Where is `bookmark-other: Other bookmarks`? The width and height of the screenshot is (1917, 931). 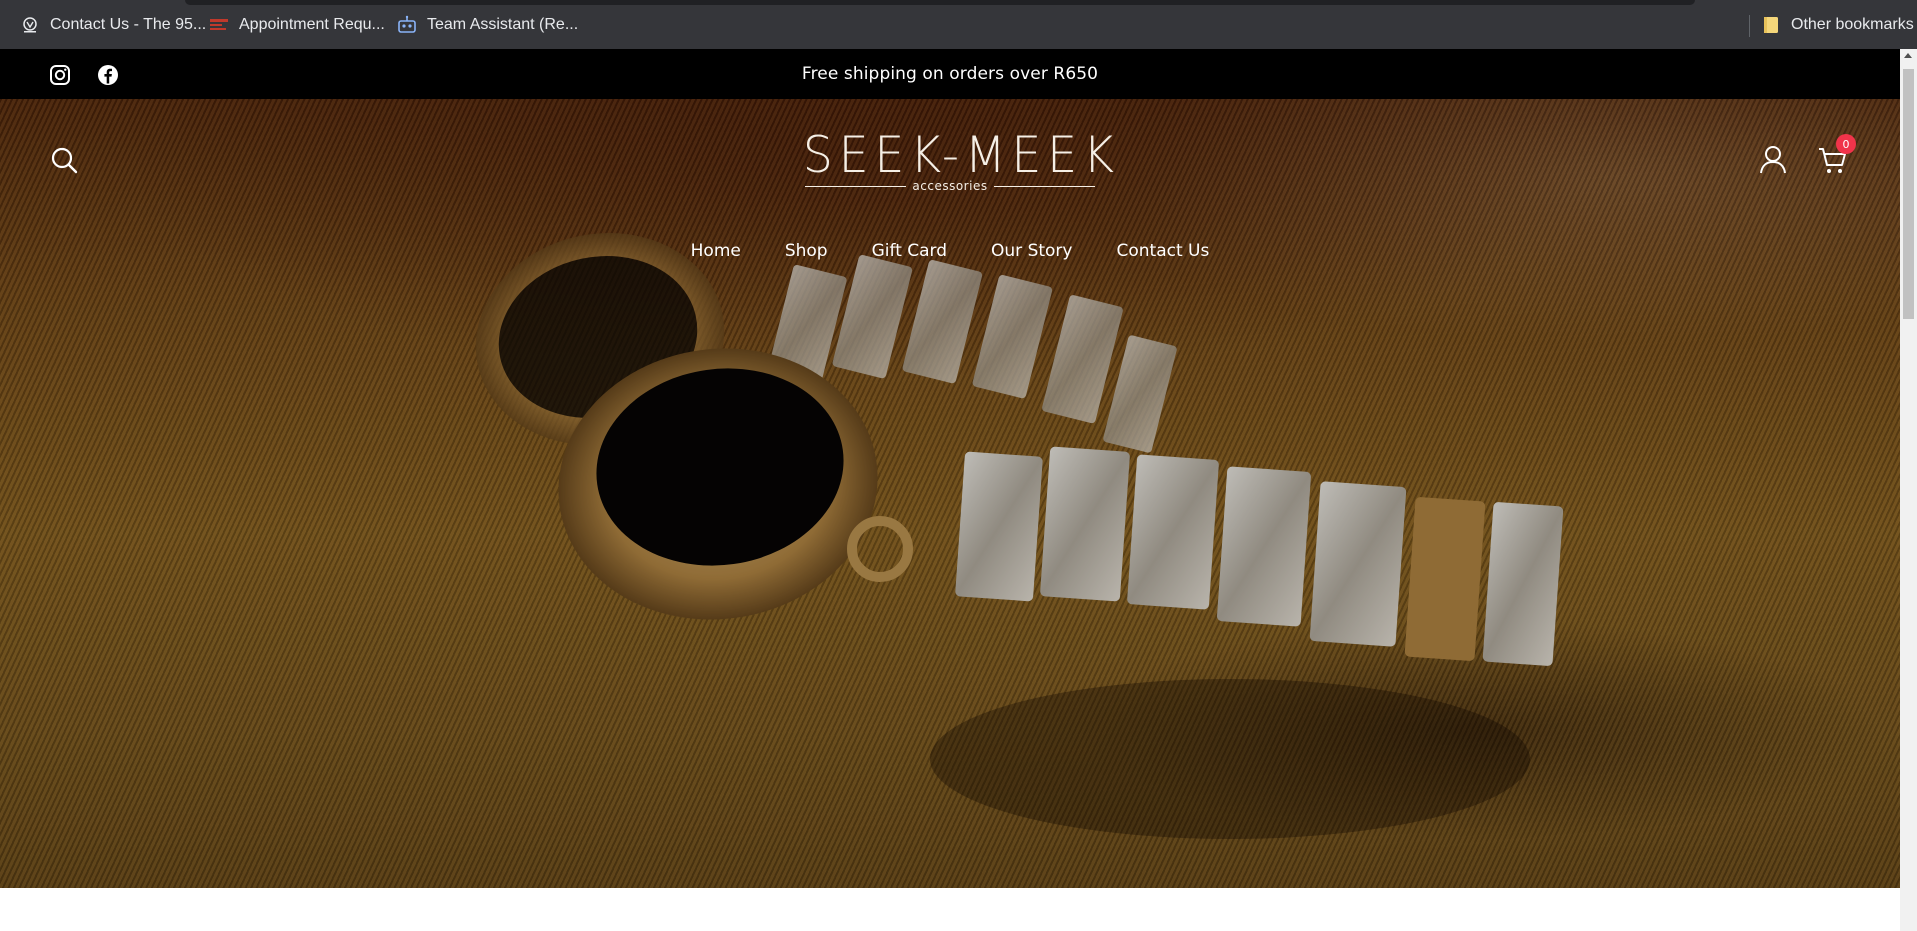
bookmark-other: Other bookmarks is located at coordinates (1837, 25).